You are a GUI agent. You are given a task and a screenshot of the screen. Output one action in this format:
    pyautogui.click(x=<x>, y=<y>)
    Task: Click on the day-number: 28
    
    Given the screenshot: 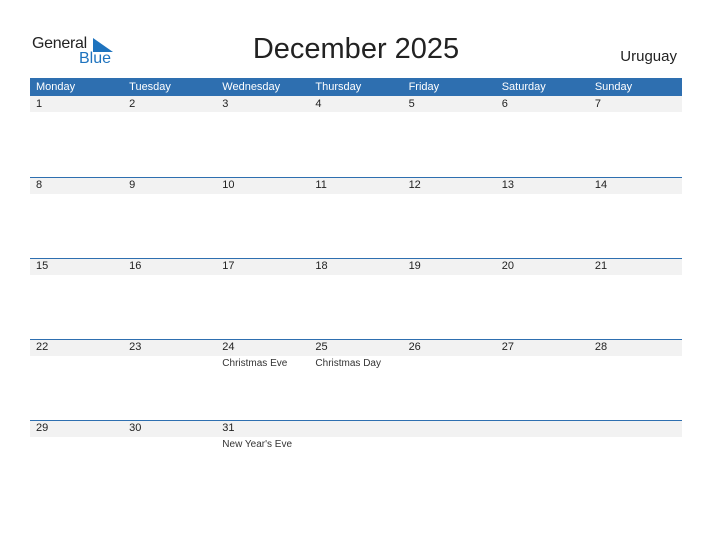 What is the action you would take?
    pyautogui.click(x=601, y=347)
    